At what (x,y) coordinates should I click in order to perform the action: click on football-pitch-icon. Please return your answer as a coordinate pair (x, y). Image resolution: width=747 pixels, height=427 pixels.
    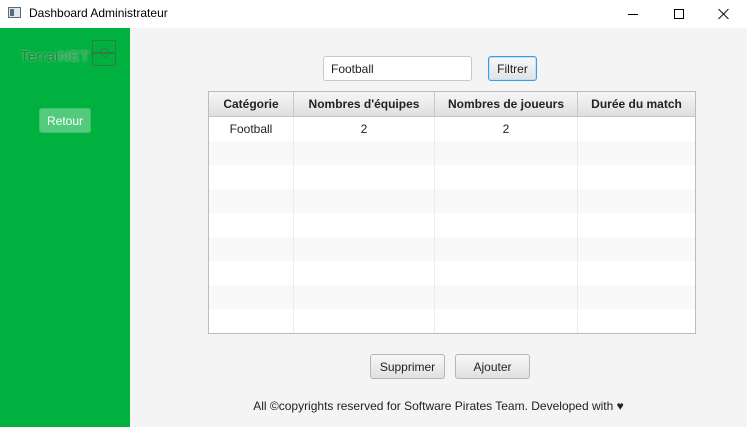
    Looking at the image, I should click on (104, 53).